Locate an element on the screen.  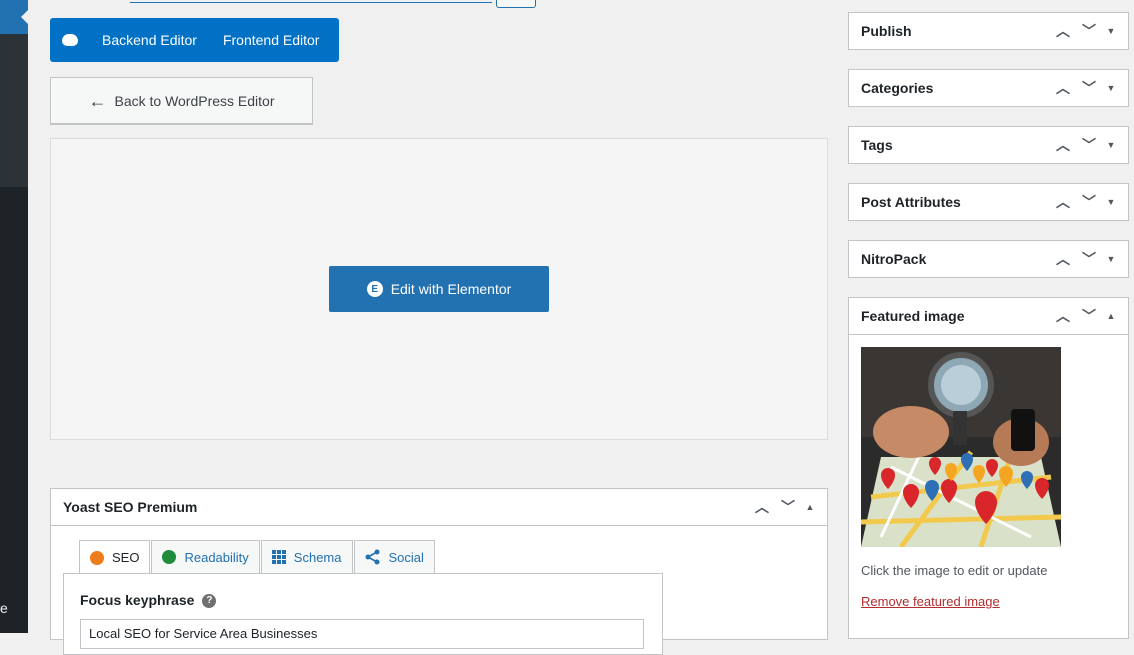
yoast-box-header: Yoast SEO Premium ︿ ﹀ ▲ is located at coordinates (439, 507).